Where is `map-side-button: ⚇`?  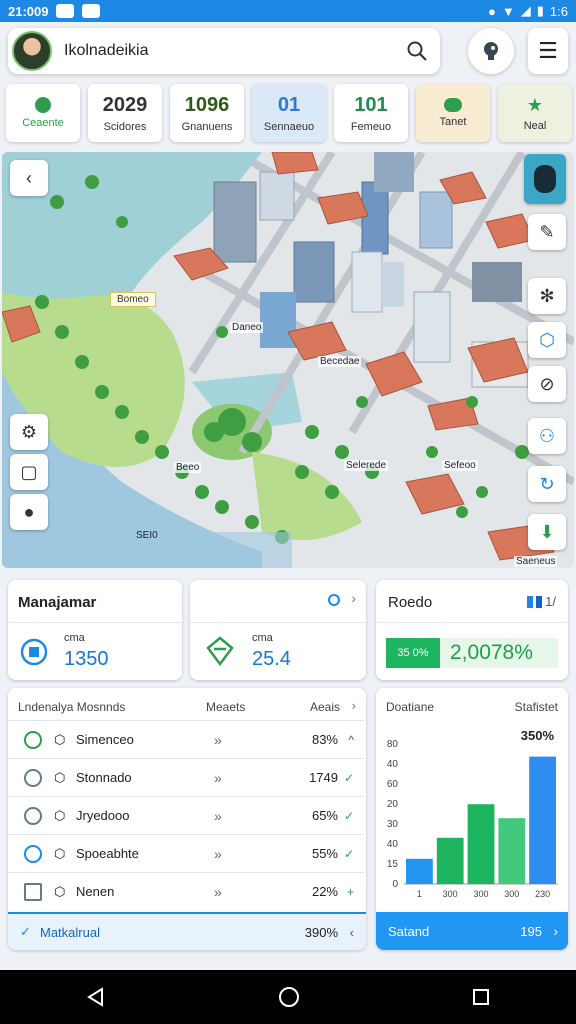
map-side-button: ⚇ is located at coordinates (547, 436).